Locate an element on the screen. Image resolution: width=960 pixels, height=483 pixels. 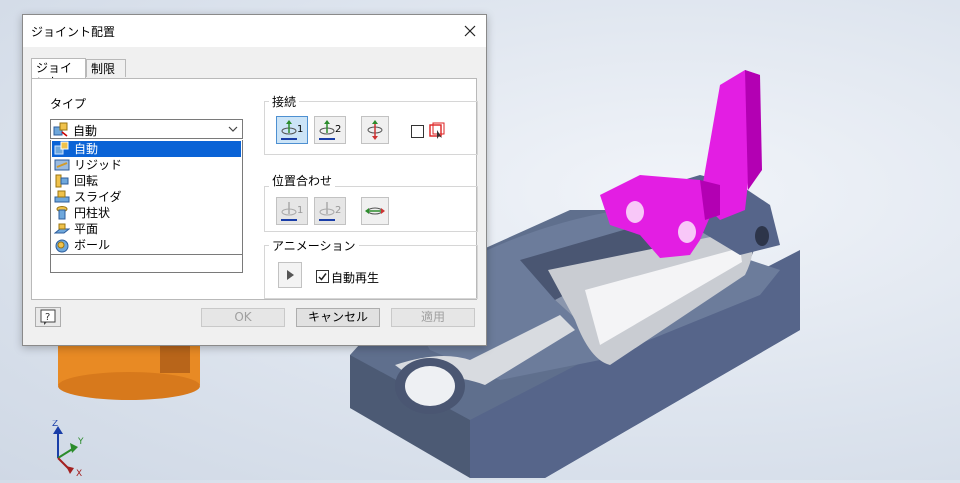
autoplay-checkbox is located at coordinates (322, 276).